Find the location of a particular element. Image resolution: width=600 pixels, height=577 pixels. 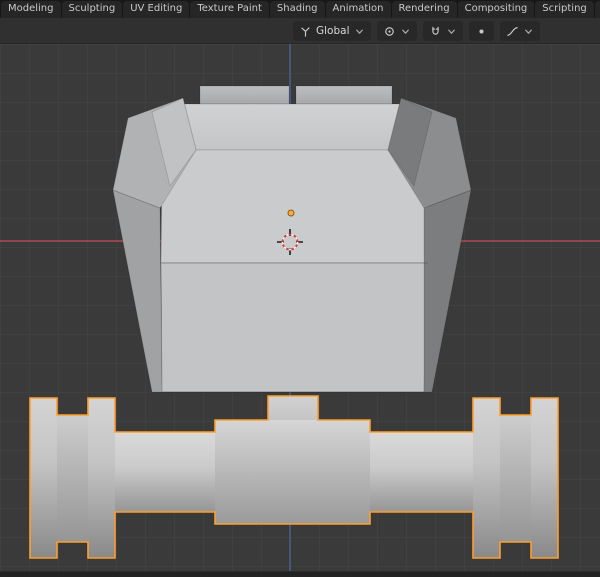

tab-animation: Animation is located at coordinates (358, 9).